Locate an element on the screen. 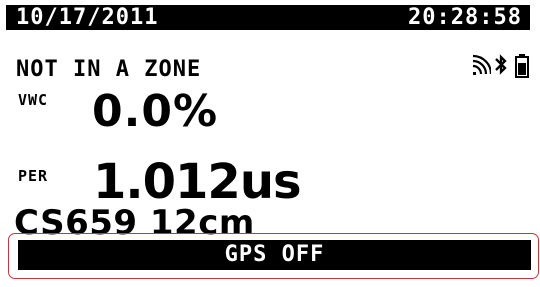  zone-status-text: NOT IN A ZONE is located at coordinates (109, 69).